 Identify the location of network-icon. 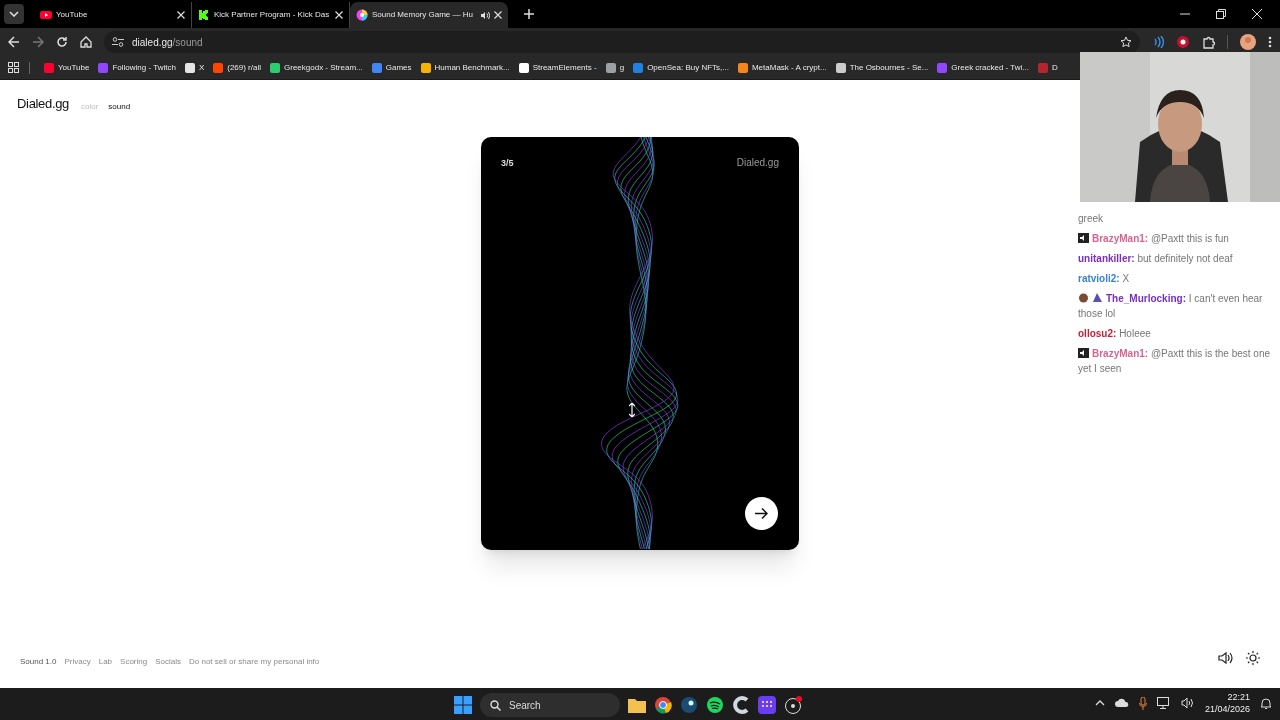
(1163, 703).